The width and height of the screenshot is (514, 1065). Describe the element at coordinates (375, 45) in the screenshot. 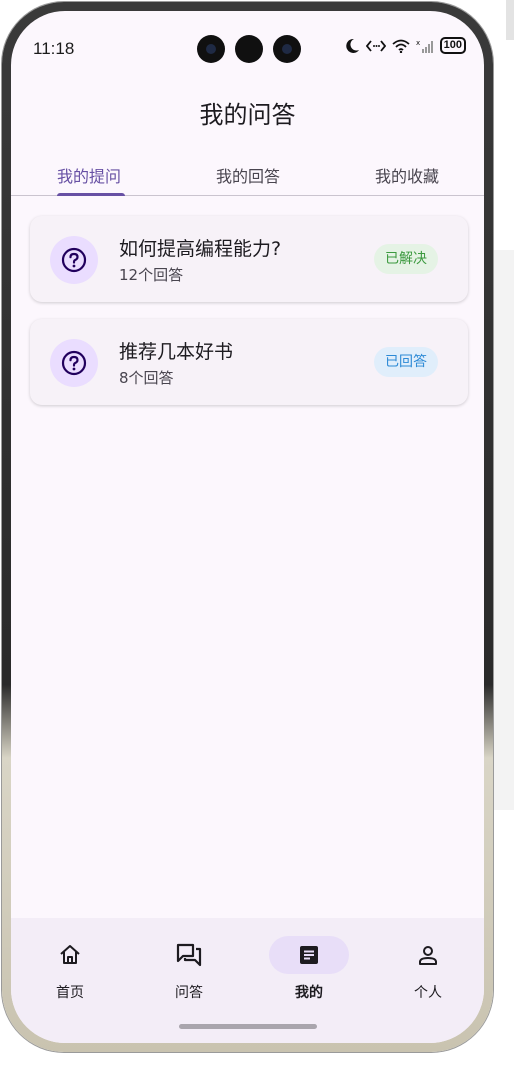

I see `data-sync-icon` at that location.